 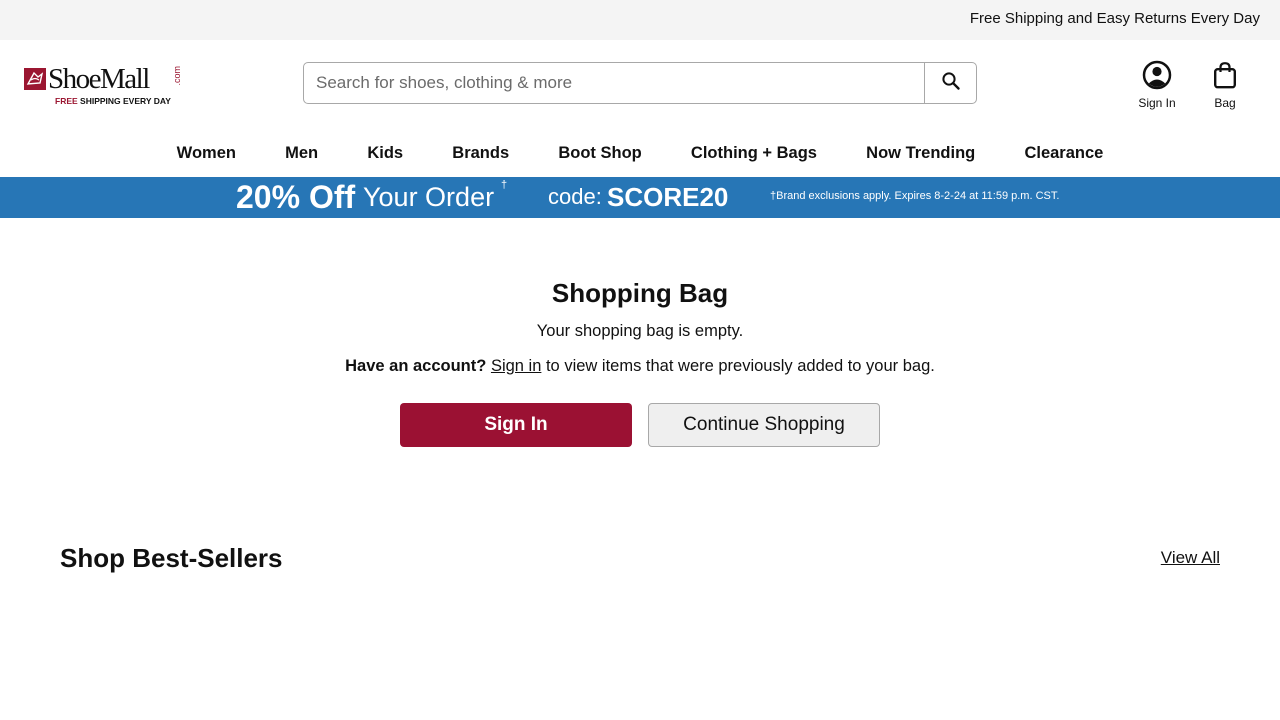 What do you see at coordinates (504, 185) in the screenshot?
I see `promo-dagger: †` at bounding box center [504, 185].